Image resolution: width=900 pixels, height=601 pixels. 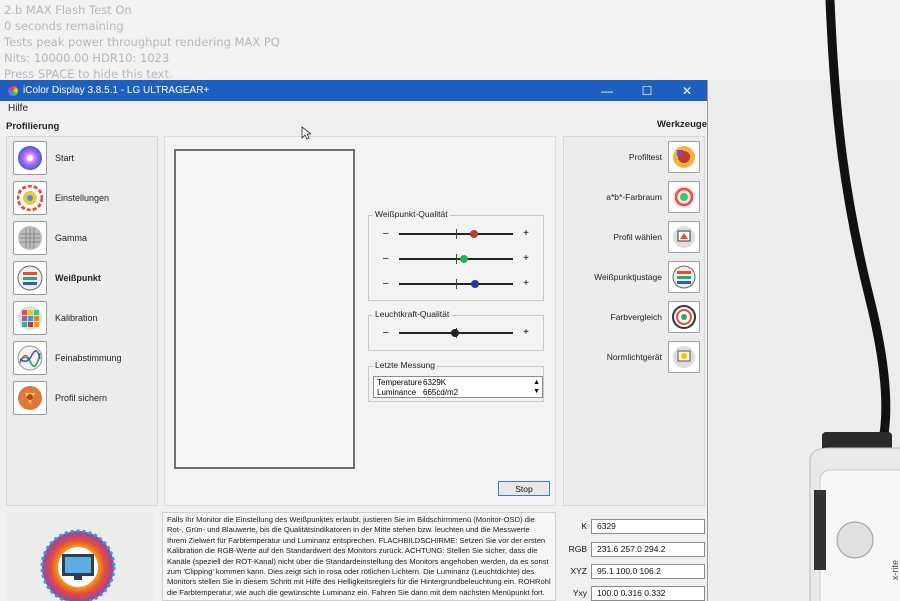 I want to click on tool-label: Profil wählen, so click(x=637, y=237).